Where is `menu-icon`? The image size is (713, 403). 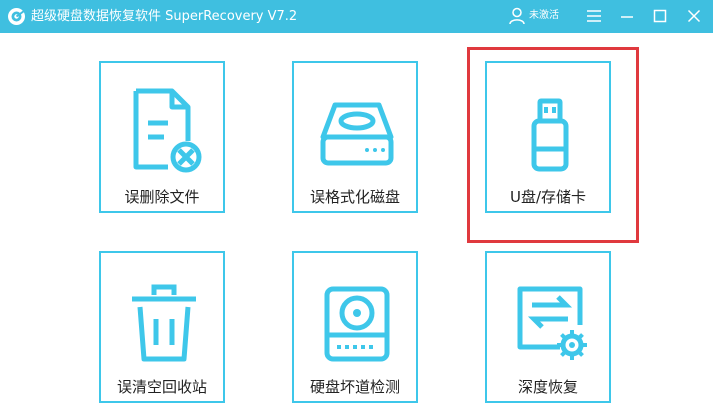
menu-icon is located at coordinates (594, 16).